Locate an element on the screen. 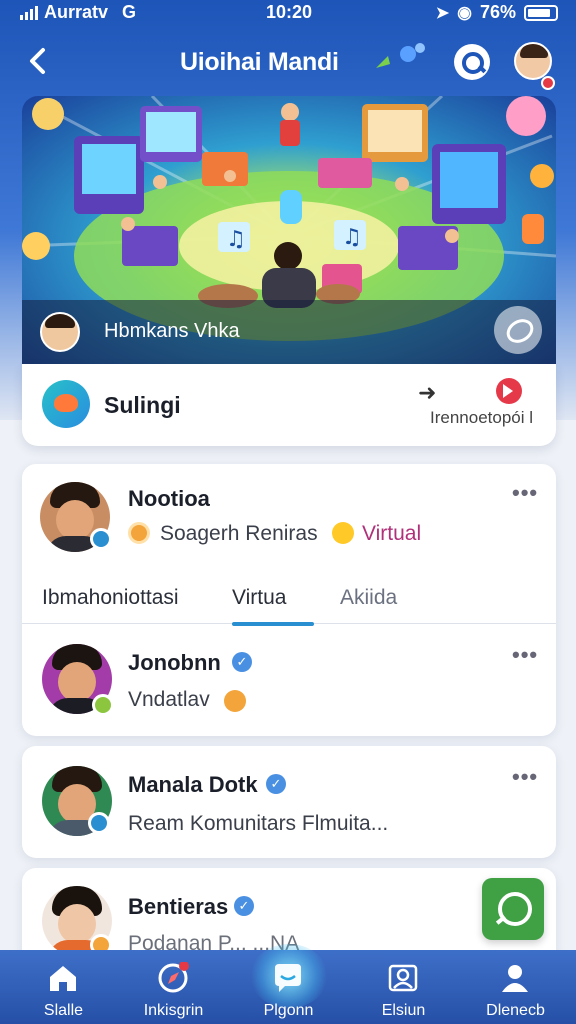 The image size is (576, 1024). hero-action-button is located at coordinates (518, 330).